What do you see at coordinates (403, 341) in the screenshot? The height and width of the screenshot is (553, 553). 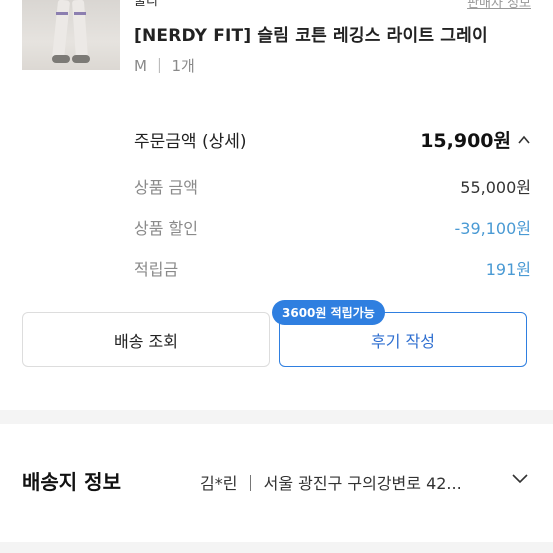 I see `write-review-label: 후기 작성` at bounding box center [403, 341].